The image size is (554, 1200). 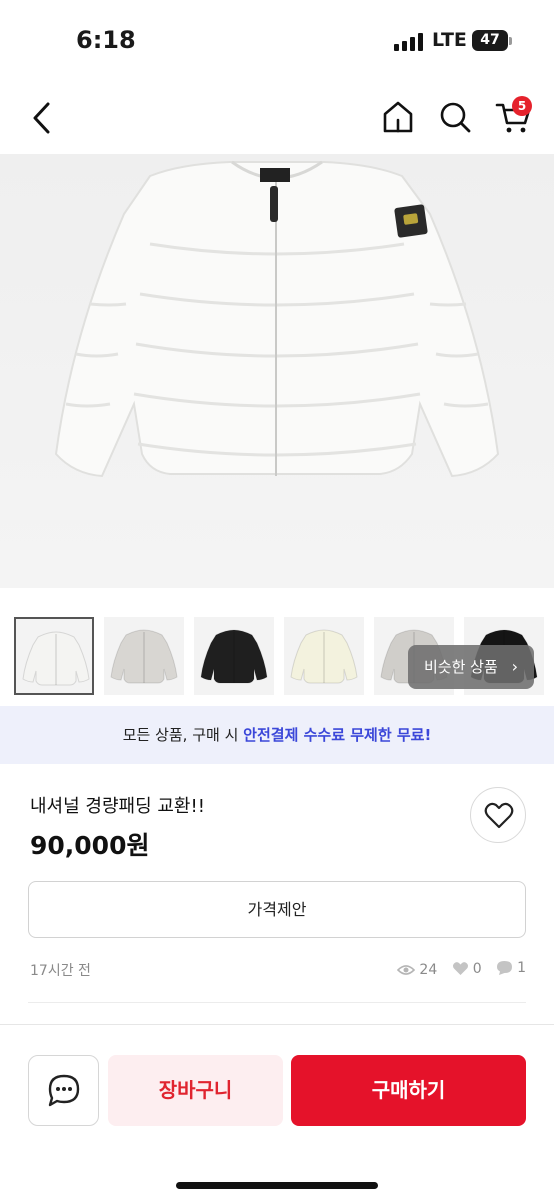 I want to click on buy-now-button: 구매하기, so click(x=408, y=1090).